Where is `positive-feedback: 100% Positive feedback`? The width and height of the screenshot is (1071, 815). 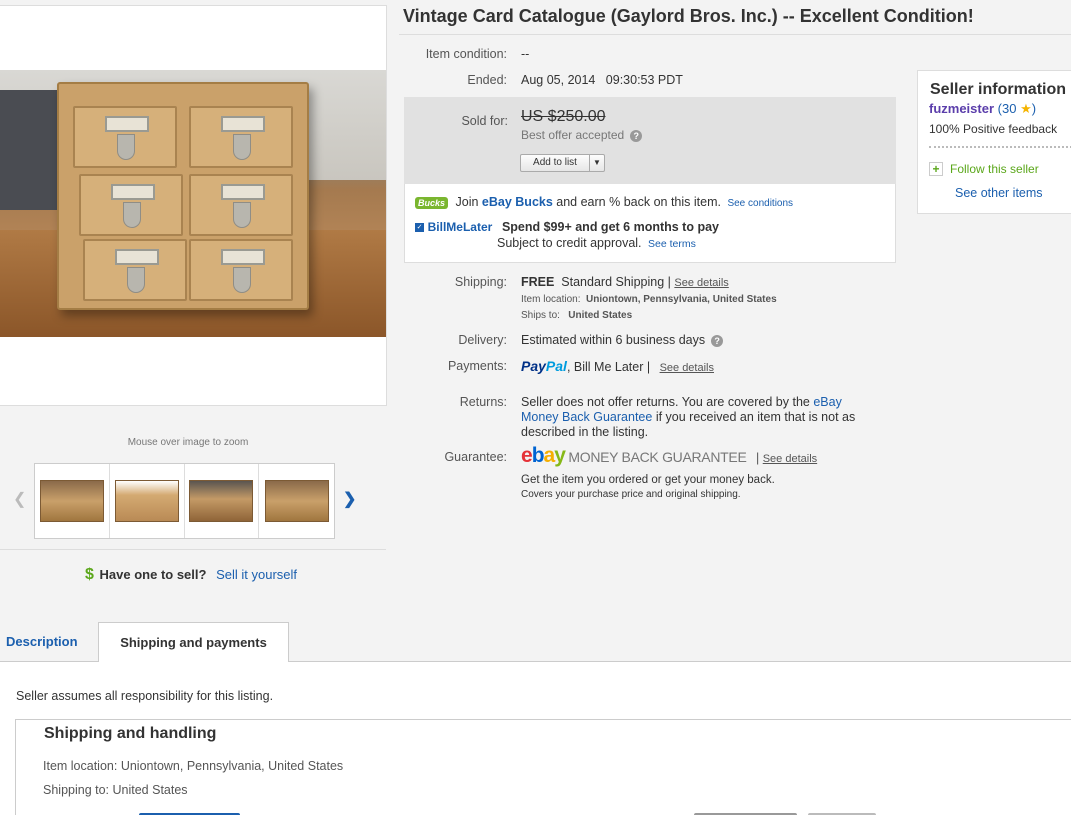
positive-feedback: 100% Positive feedback is located at coordinates (993, 129).